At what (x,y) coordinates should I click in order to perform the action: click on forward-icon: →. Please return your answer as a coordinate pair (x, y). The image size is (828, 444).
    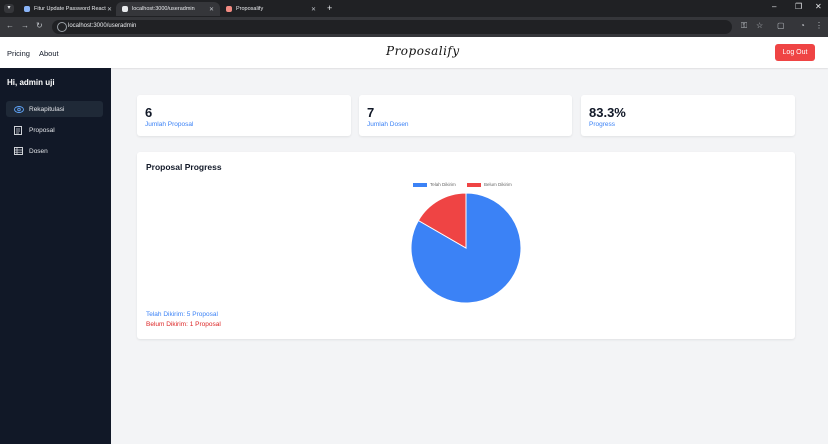
    Looking at the image, I should click on (25, 25).